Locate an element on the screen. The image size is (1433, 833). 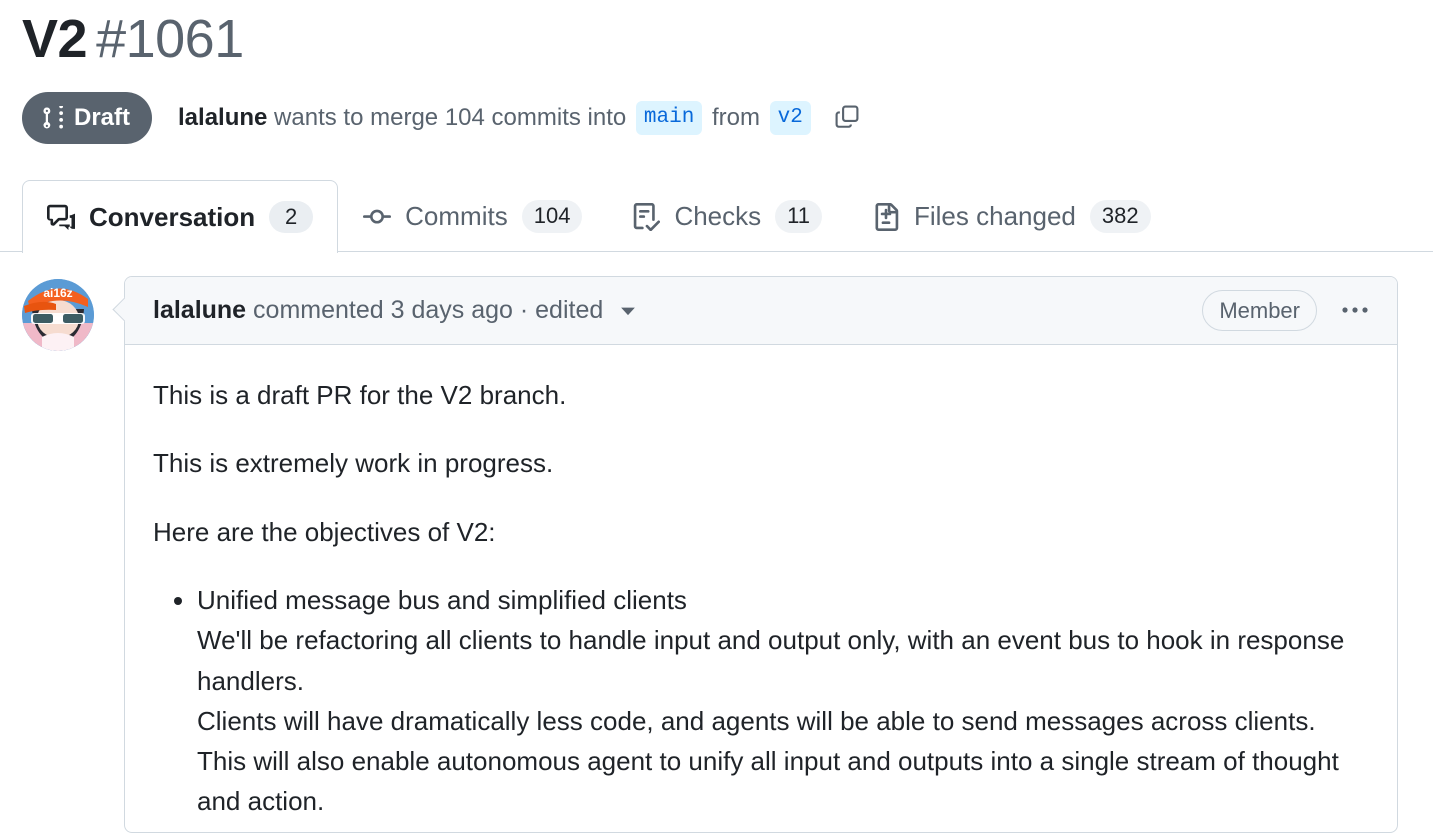
copy-icon is located at coordinates (847, 118).